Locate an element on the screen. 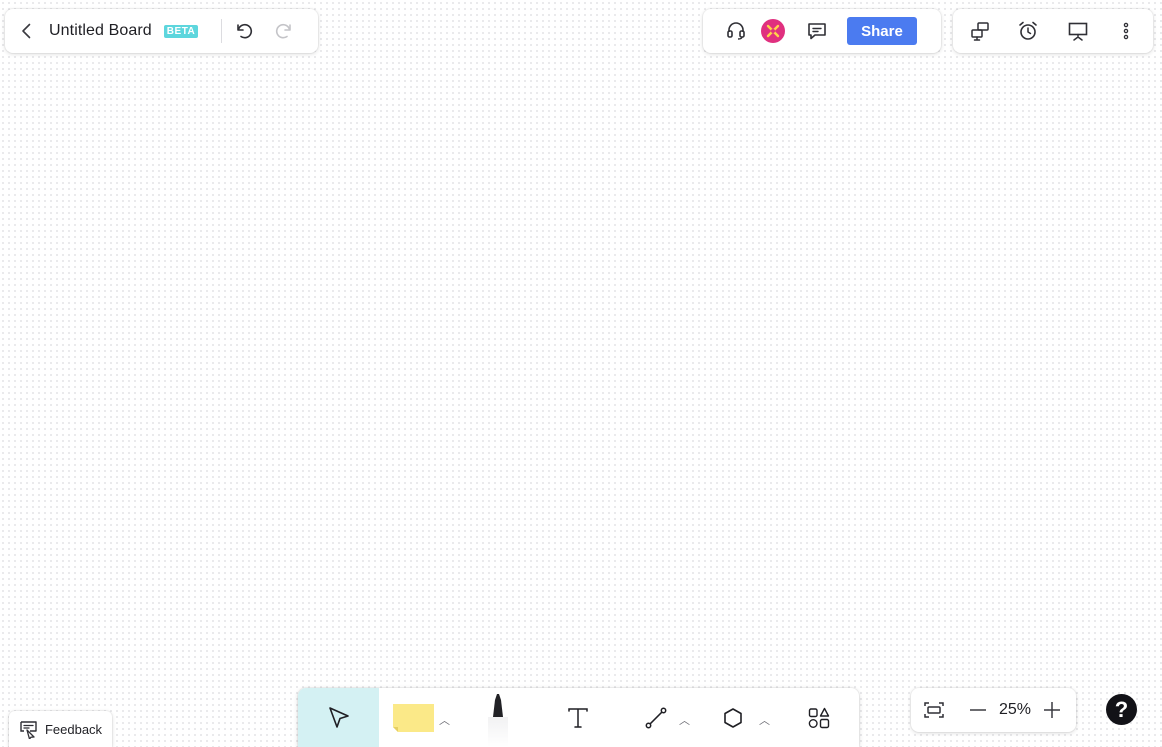 This screenshot has width=1162, height=747. tool-shape is located at coordinates (733, 717).